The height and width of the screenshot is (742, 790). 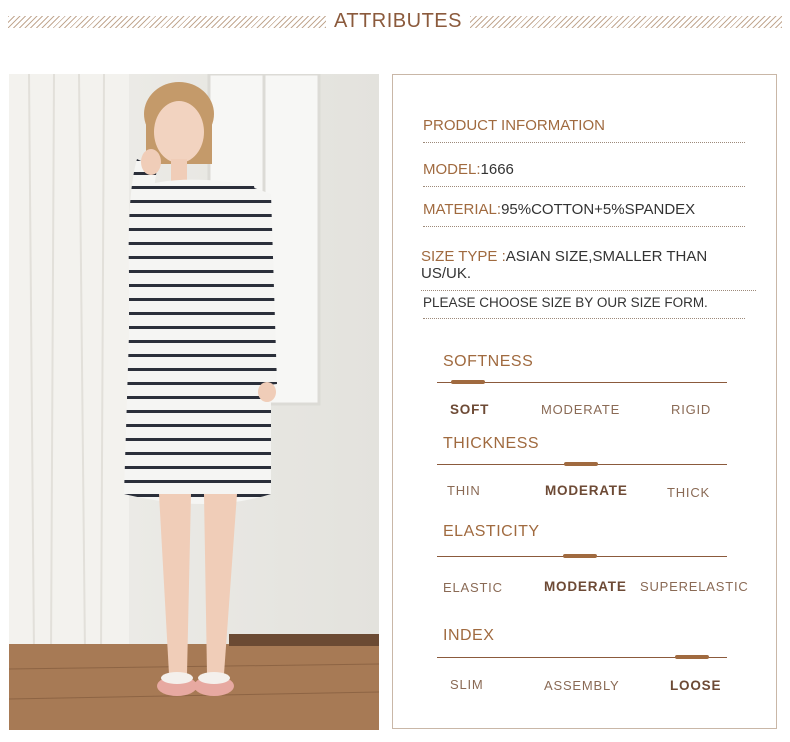 I want to click on index-option-loose: LOOSE, so click(x=696, y=685).